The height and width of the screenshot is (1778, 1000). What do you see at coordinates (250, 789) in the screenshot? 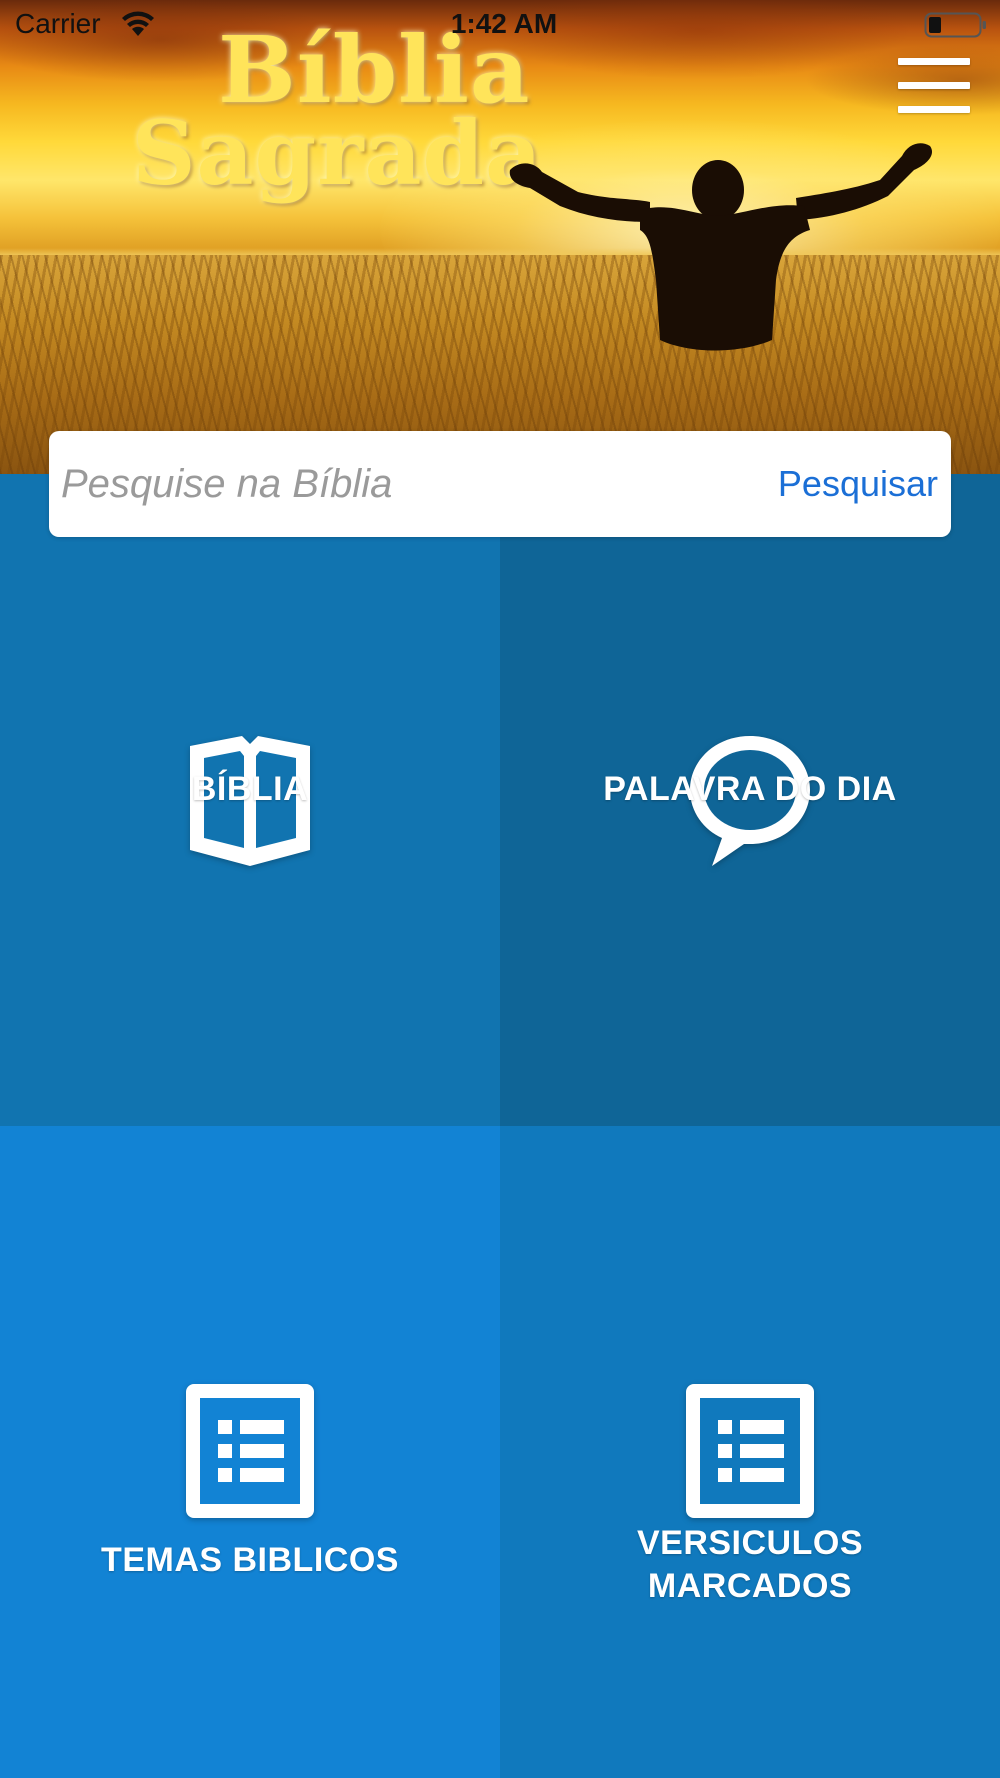
I see `tile-biblia-text: BÍBLIA` at bounding box center [250, 789].